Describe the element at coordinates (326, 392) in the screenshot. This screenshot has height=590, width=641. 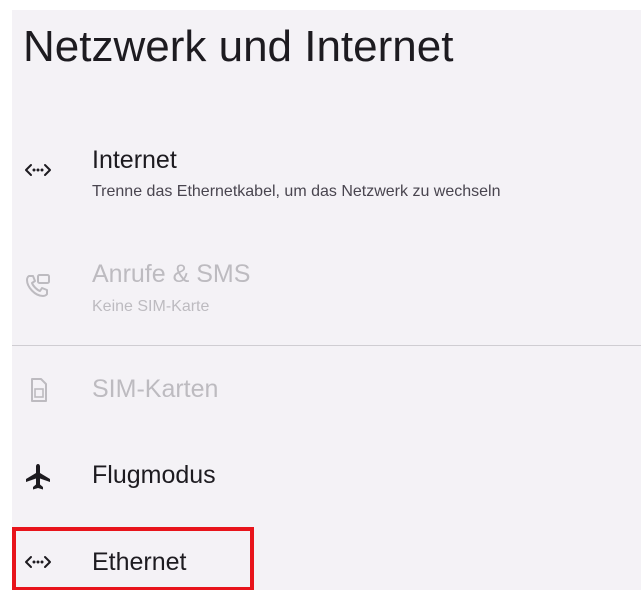
I see `settings-item-sim-cards: SIM-Karten` at that location.